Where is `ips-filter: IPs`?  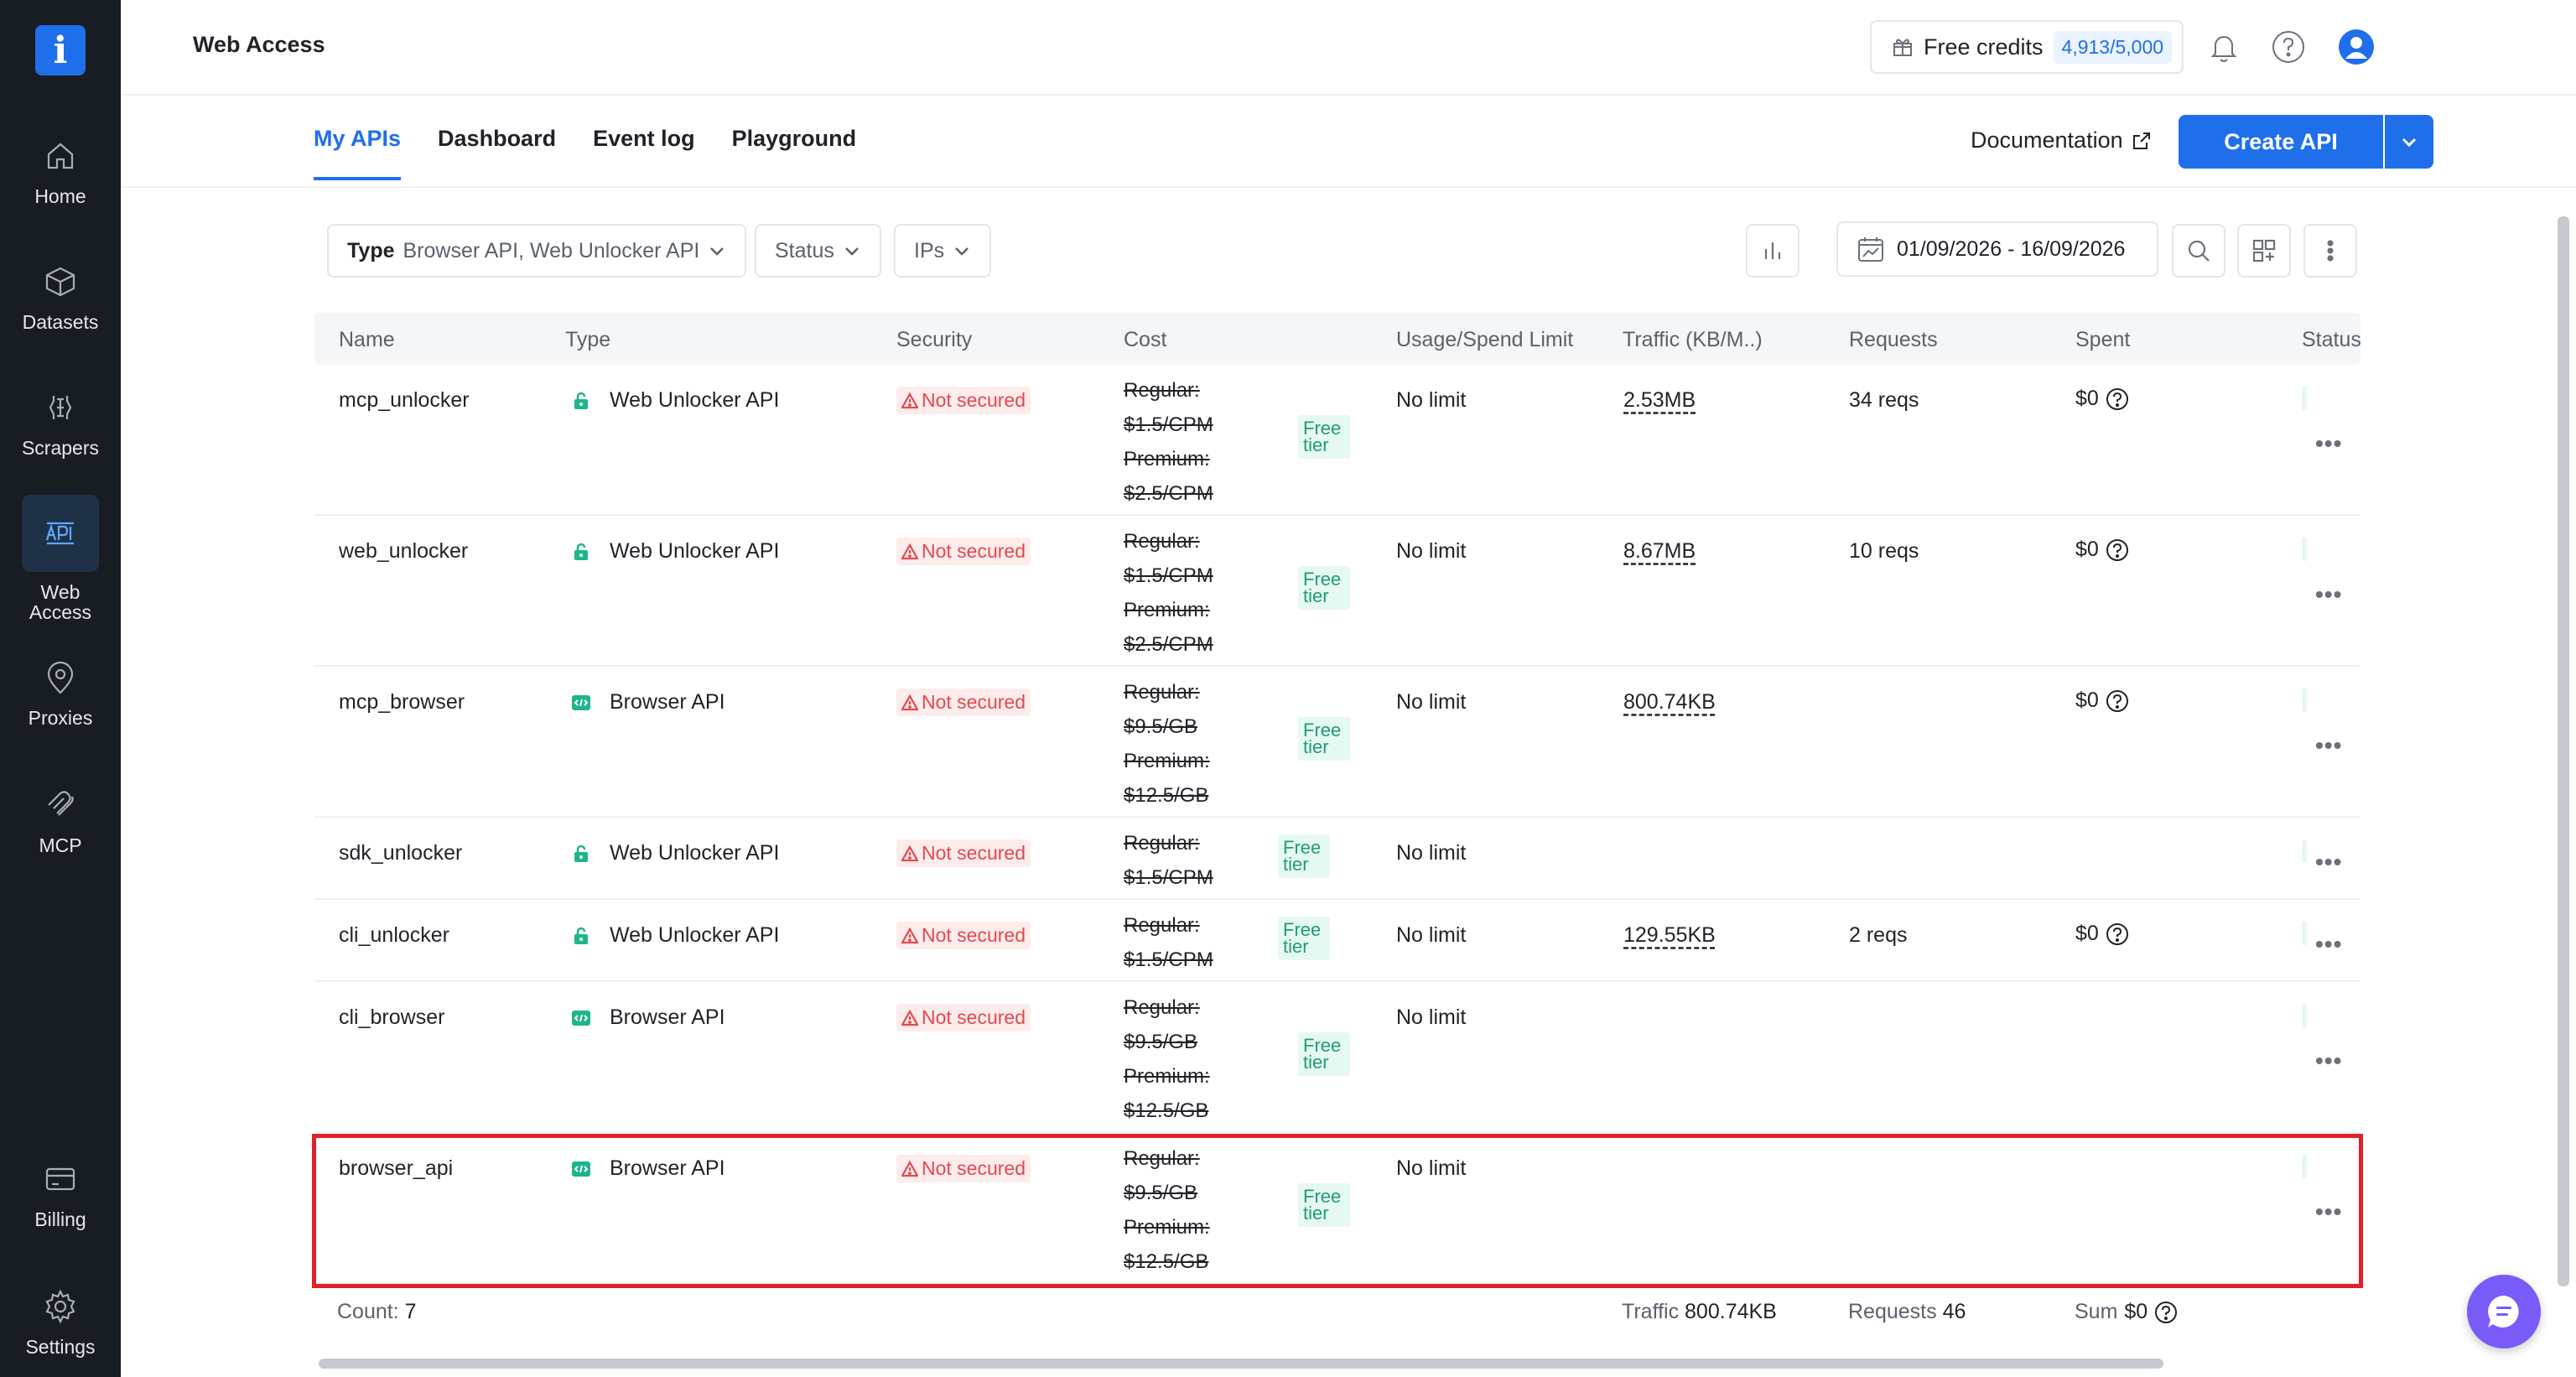 ips-filter: IPs is located at coordinates (943, 251).